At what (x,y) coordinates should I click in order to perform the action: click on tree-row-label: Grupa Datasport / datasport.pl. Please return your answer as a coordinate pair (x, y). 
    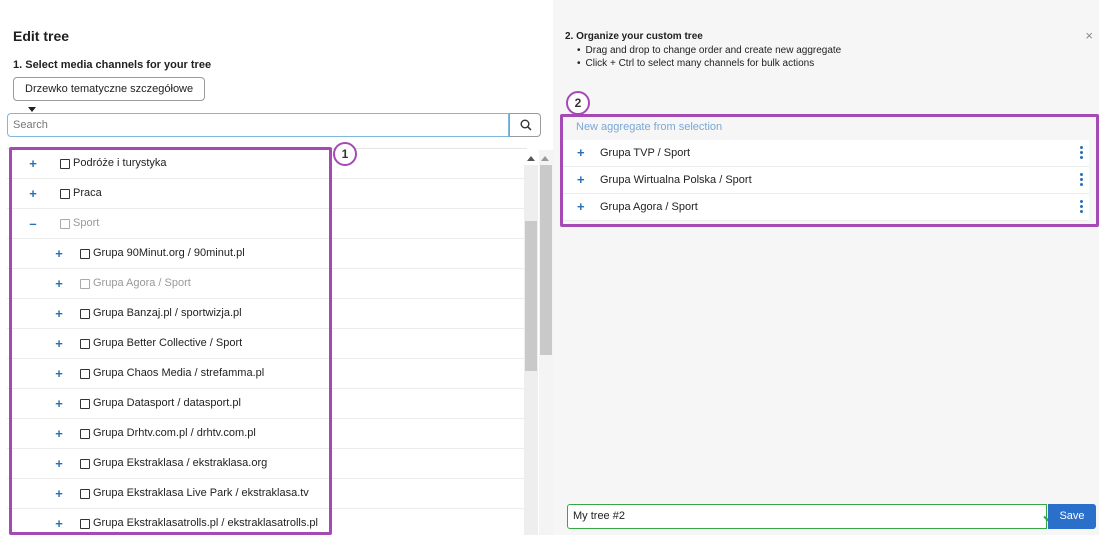
    Looking at the image, I should click on (167, 403).